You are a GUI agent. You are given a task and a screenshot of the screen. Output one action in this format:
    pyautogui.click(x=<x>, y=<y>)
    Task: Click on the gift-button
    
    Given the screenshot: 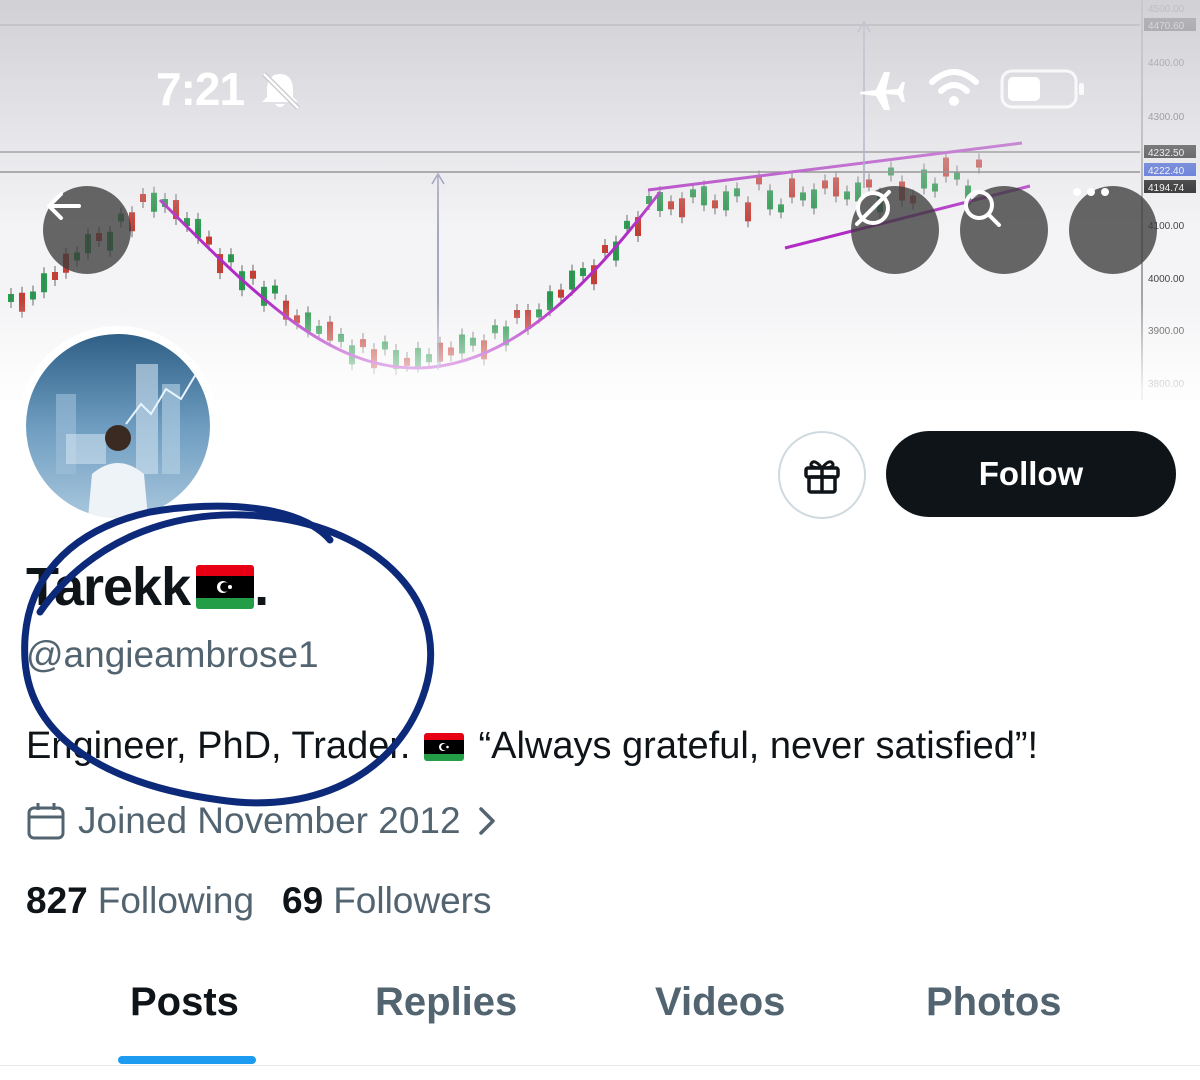 What is the action you would take?
    pyautogui.click(x=822, y=475)
    